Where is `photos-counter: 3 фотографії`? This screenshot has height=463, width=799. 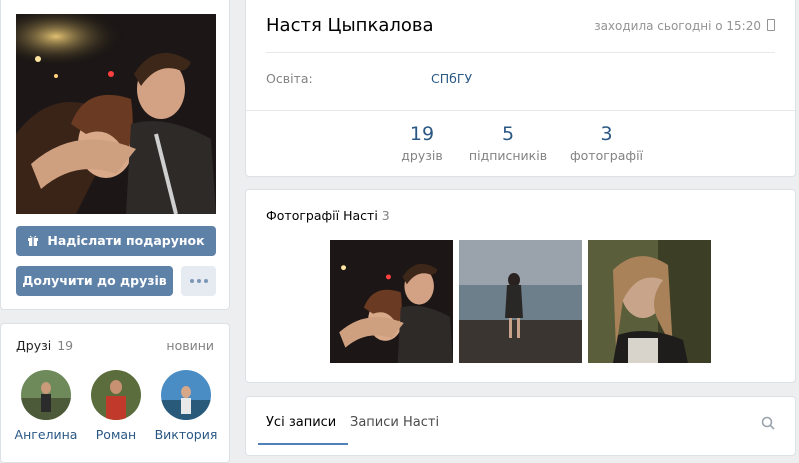 photos-counter: 3 фотографії is located at coordinates (606, 143).